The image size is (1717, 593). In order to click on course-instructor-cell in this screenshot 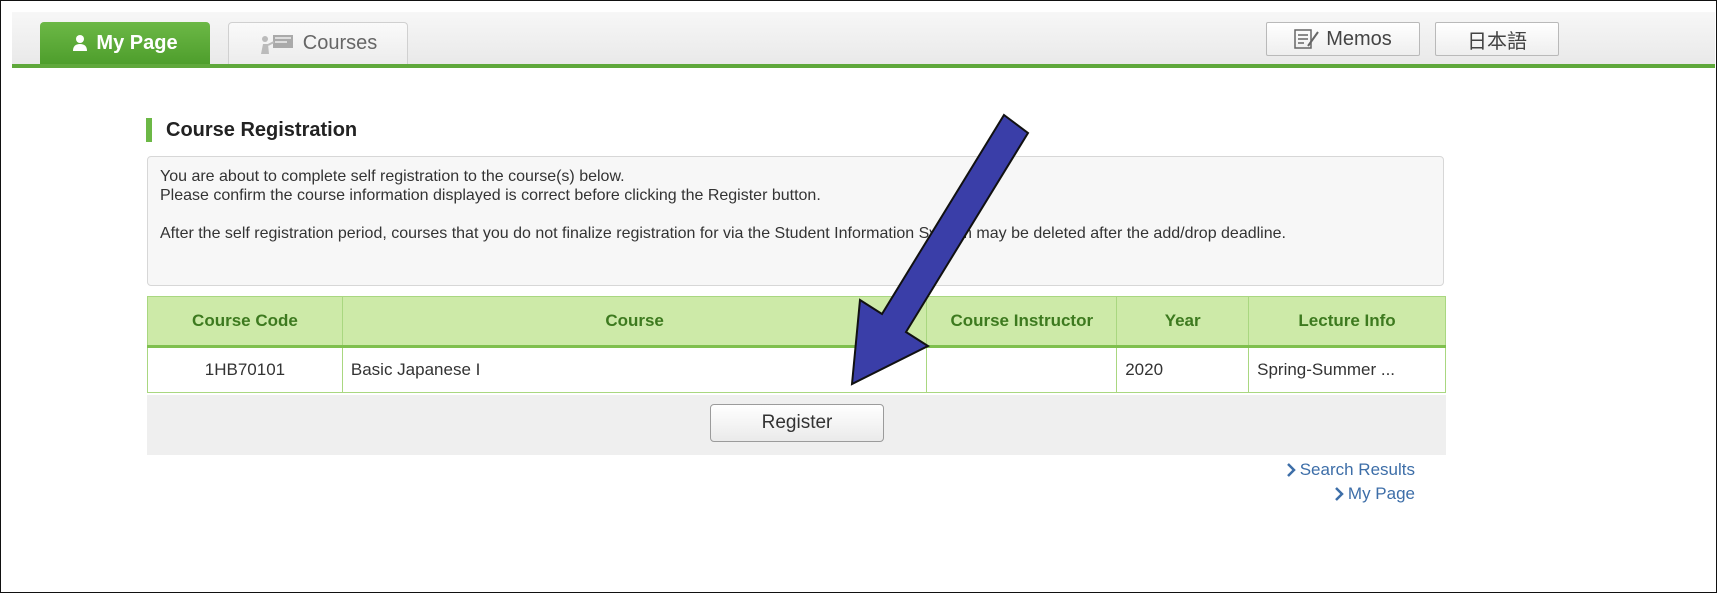, I will do `click(1022, 369)`.